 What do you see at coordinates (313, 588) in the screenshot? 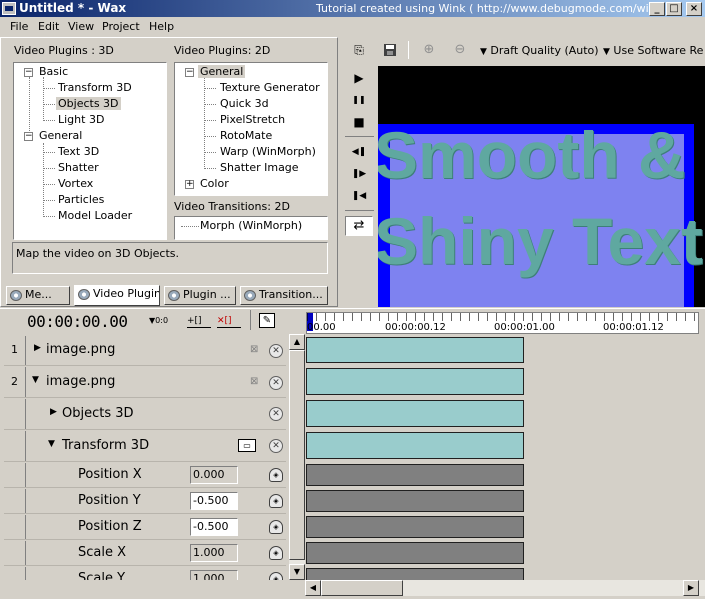
I see `scroll-left-icon: ◀` at bounding box center [313, 588].